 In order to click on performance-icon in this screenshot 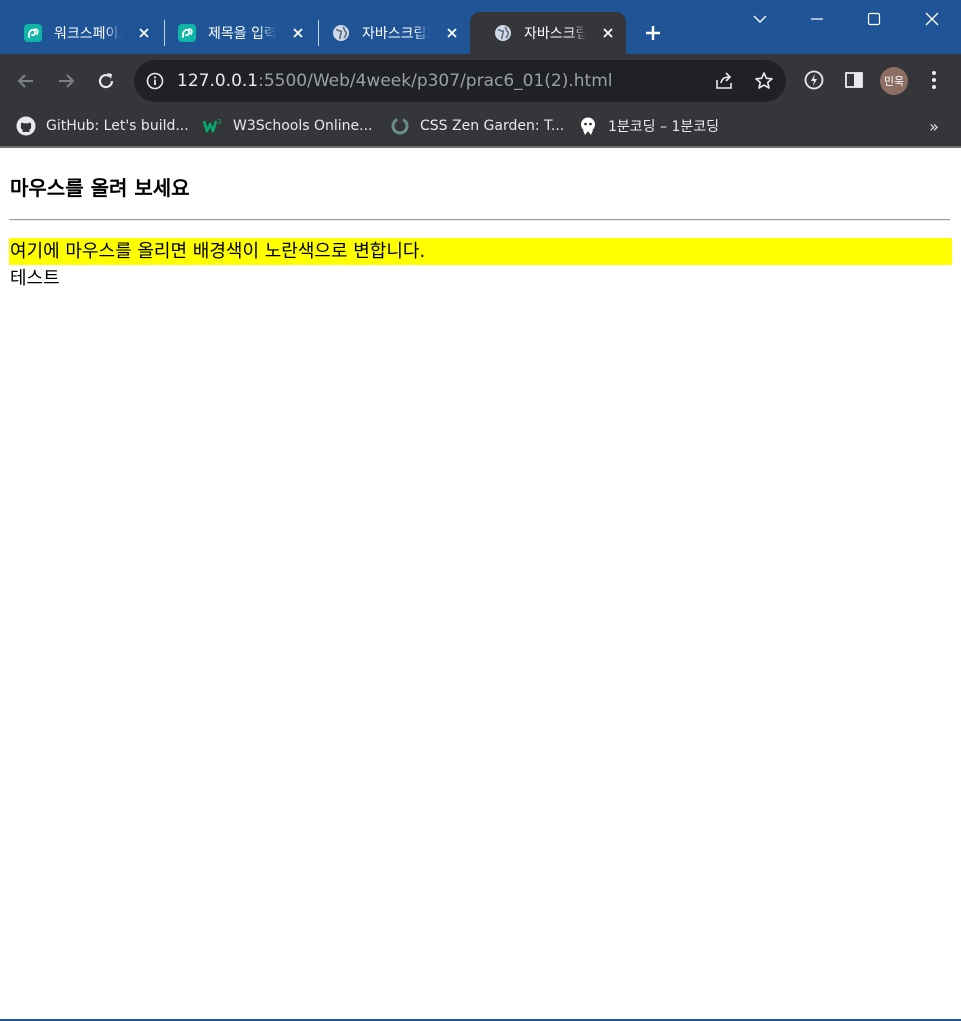, I will do `click(814, 80)`.